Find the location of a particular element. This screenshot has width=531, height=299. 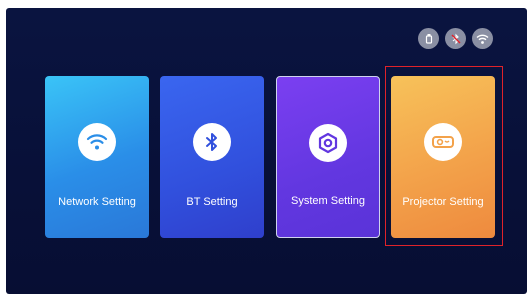

bluetooth-off-icon is located at coordinates (455, 38).